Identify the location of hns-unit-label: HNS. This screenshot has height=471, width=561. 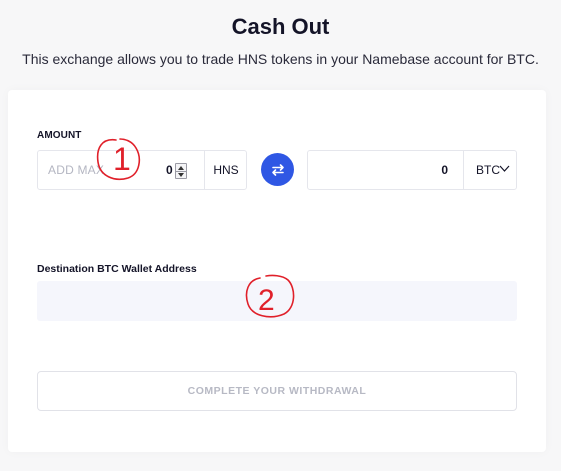
(226, 170).